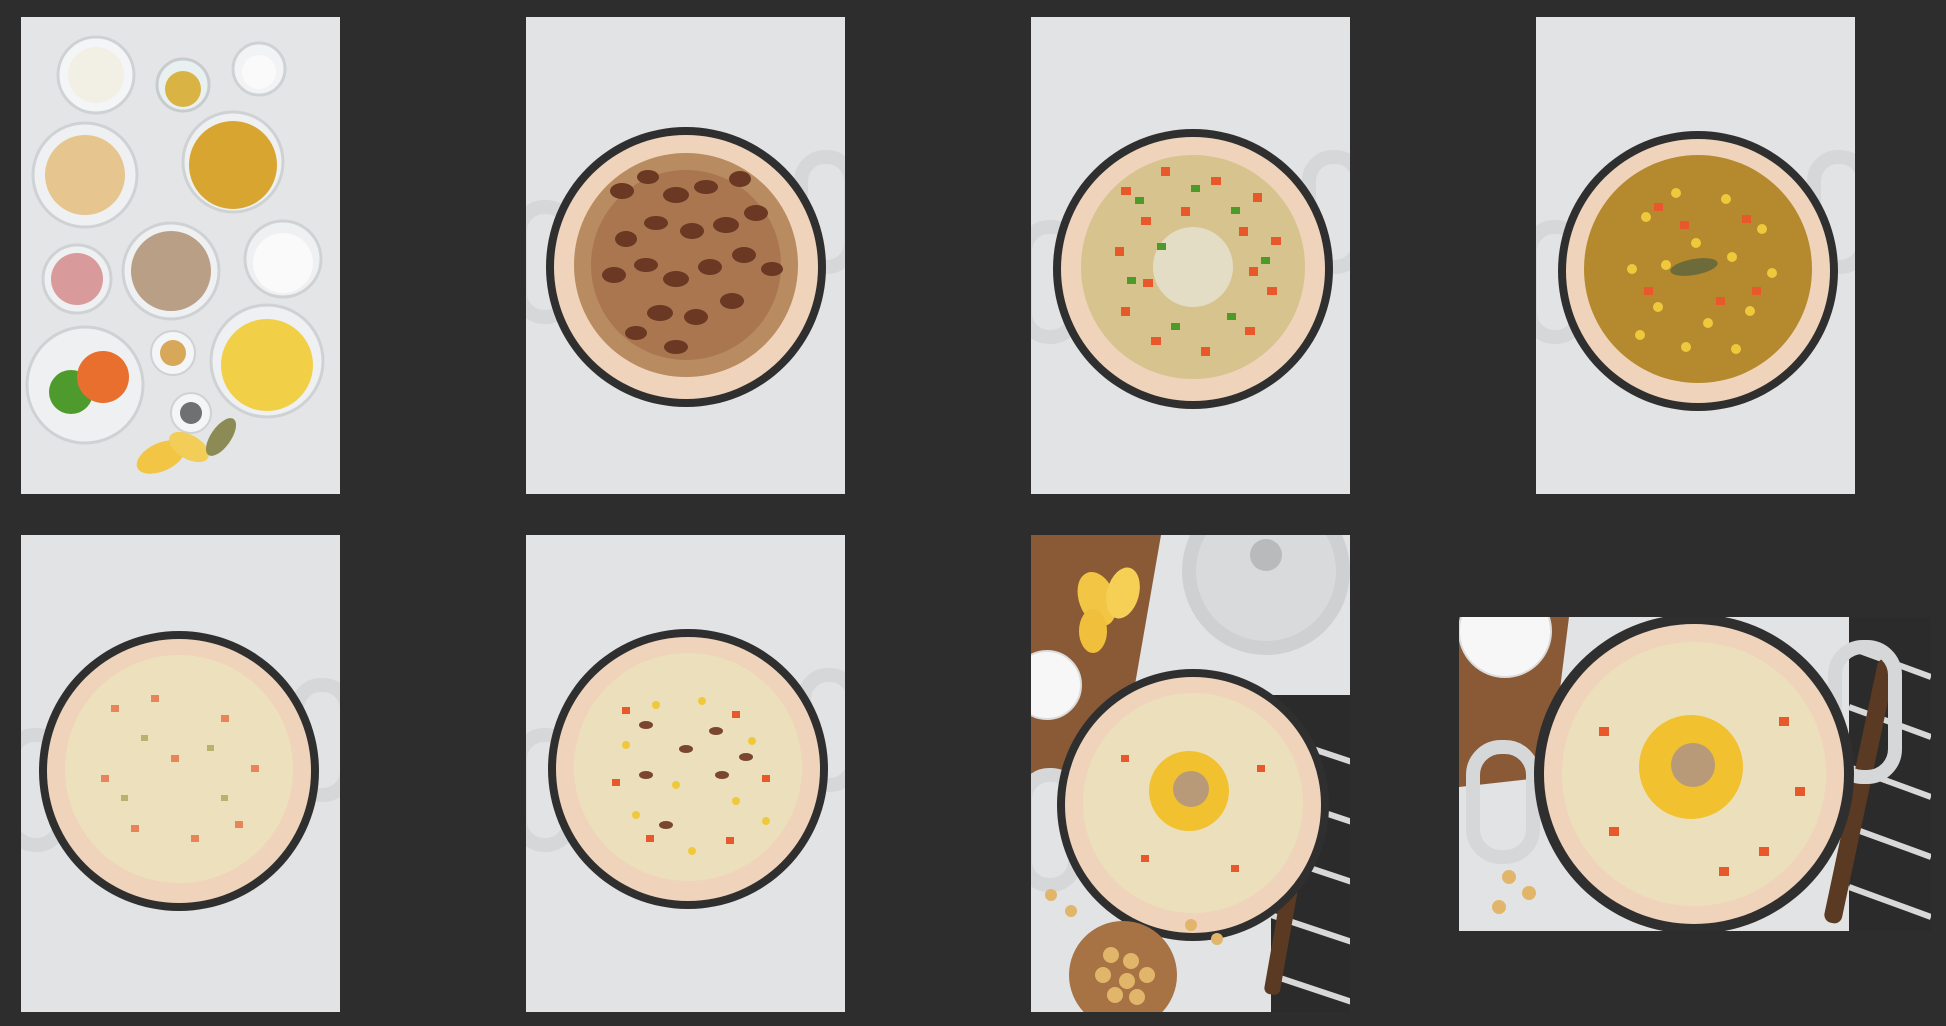  I want to click on styled-chowder-image, so click(1190, 773).